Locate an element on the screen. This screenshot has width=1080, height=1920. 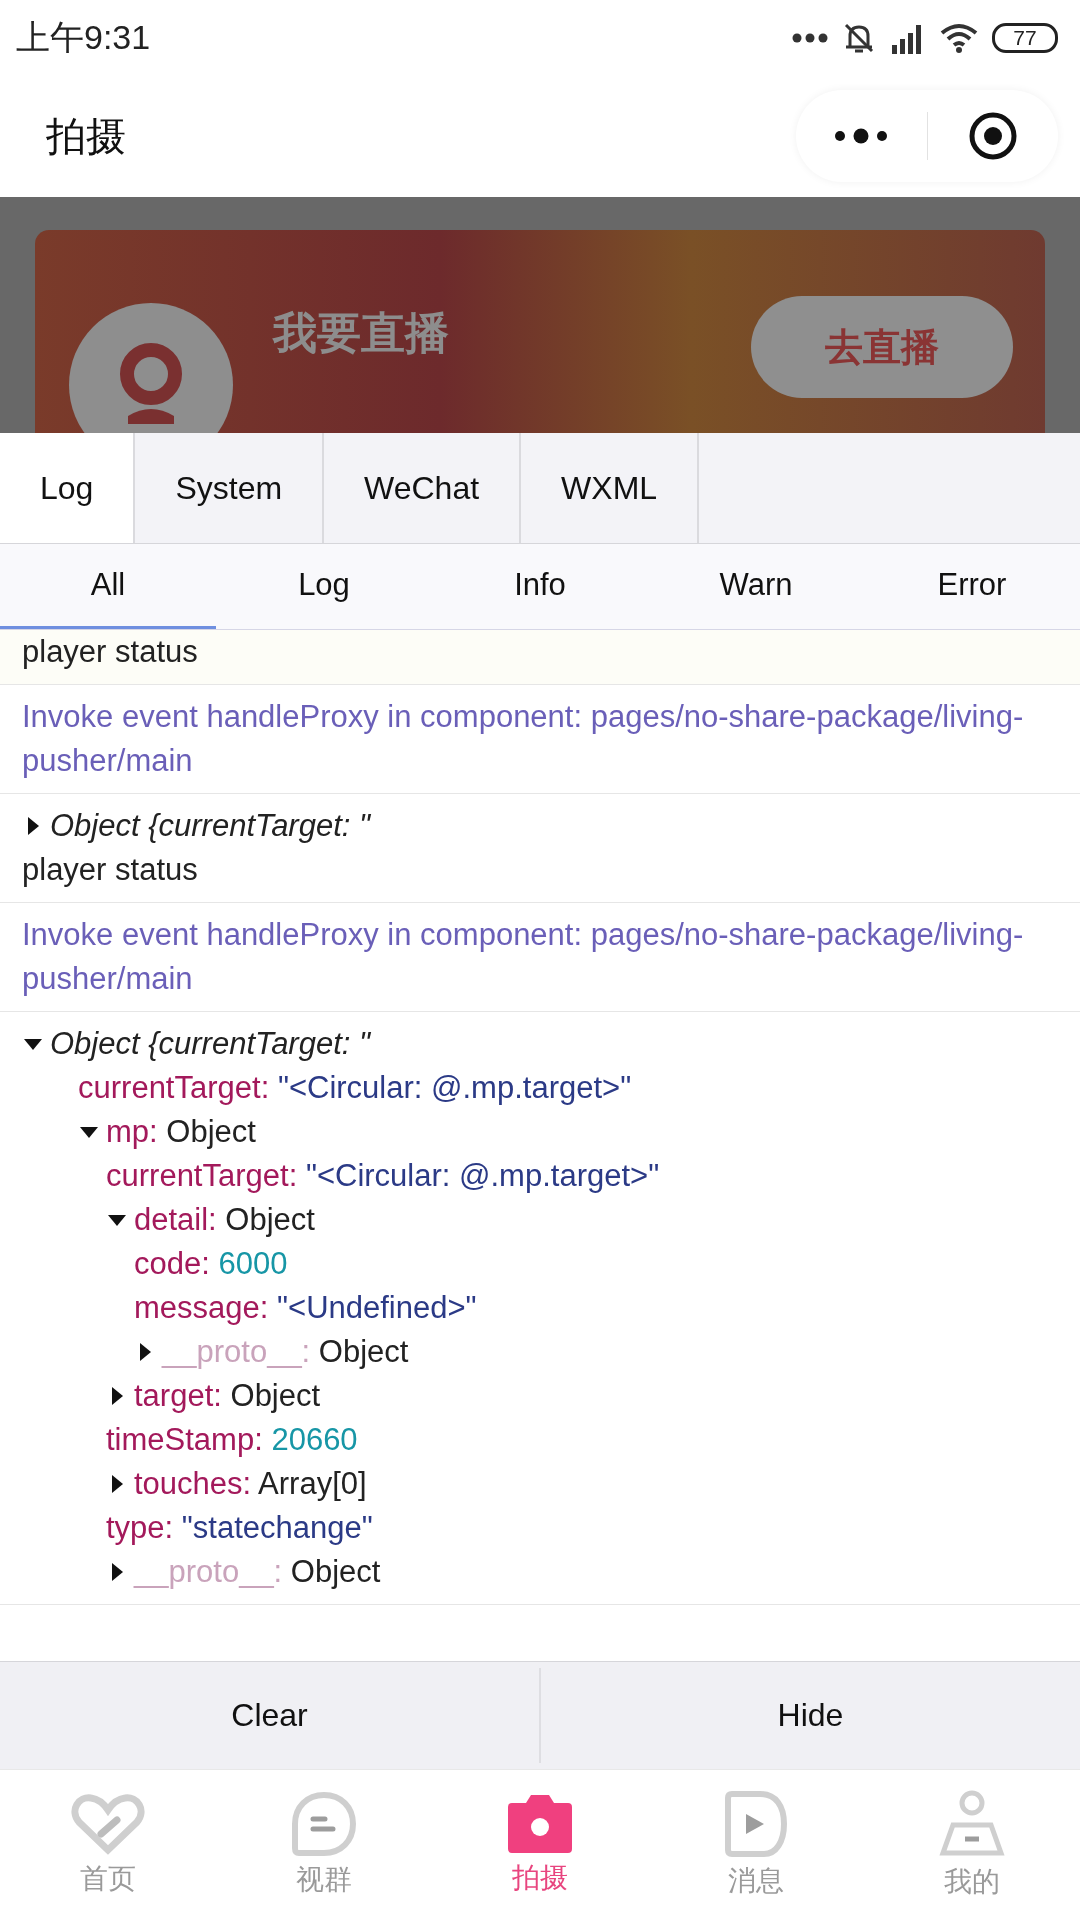
nav-tab: 拍摄 is located at coordinates (540, 1845).